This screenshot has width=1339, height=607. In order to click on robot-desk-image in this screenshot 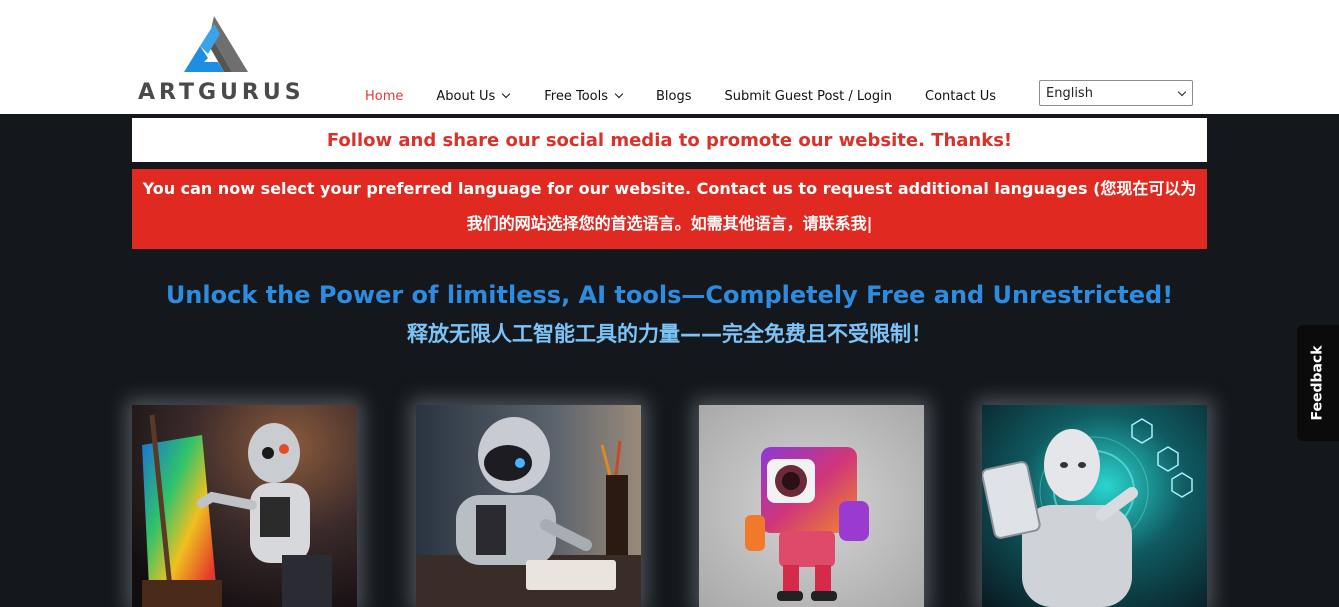, I will do `click(528, 506)`.